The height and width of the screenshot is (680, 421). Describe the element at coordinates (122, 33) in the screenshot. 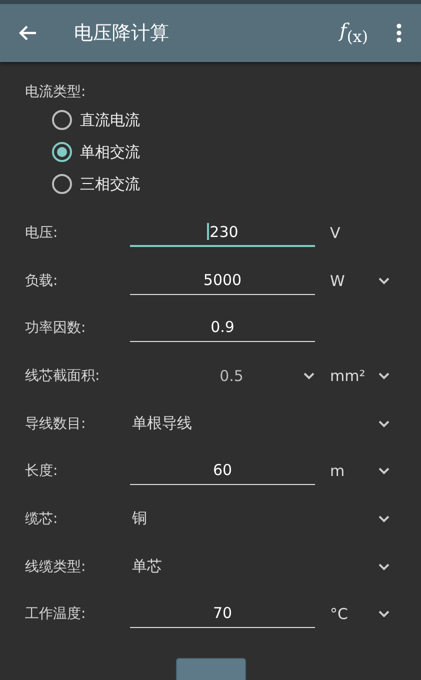

I see `screen-title: 电压降计算` at that location.